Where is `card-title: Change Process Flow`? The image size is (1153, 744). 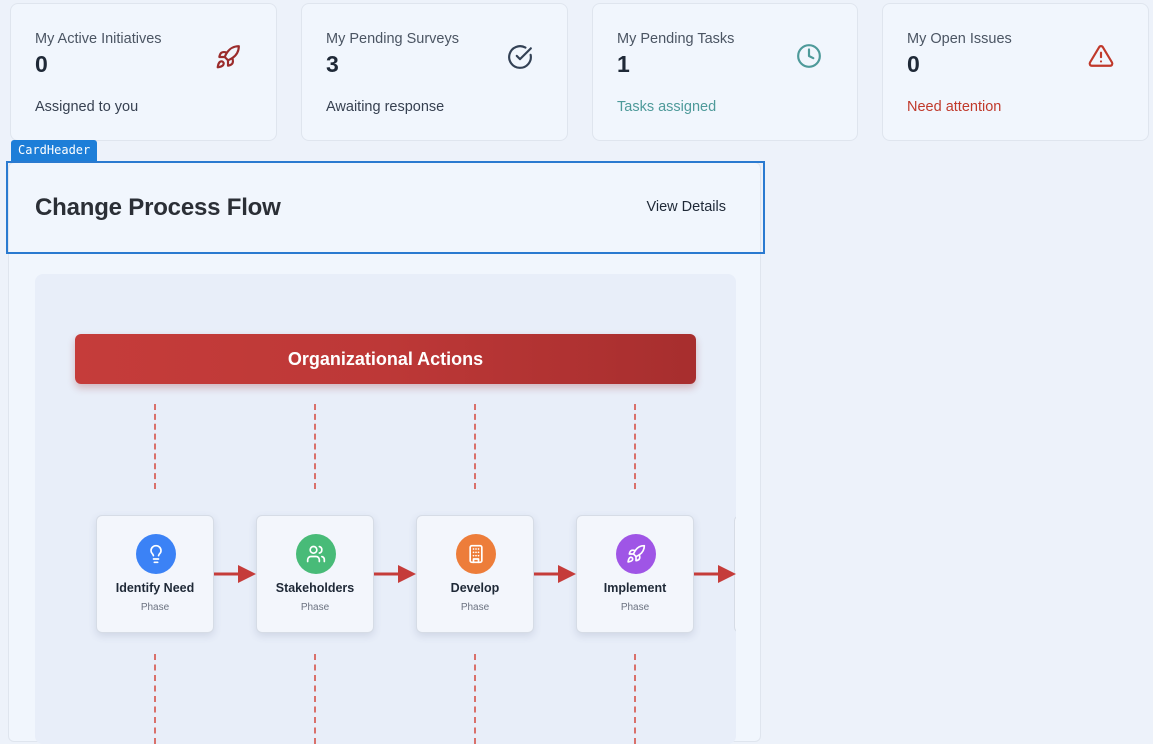 card-title: Change Process Flow is located at coordinates (158, 207).